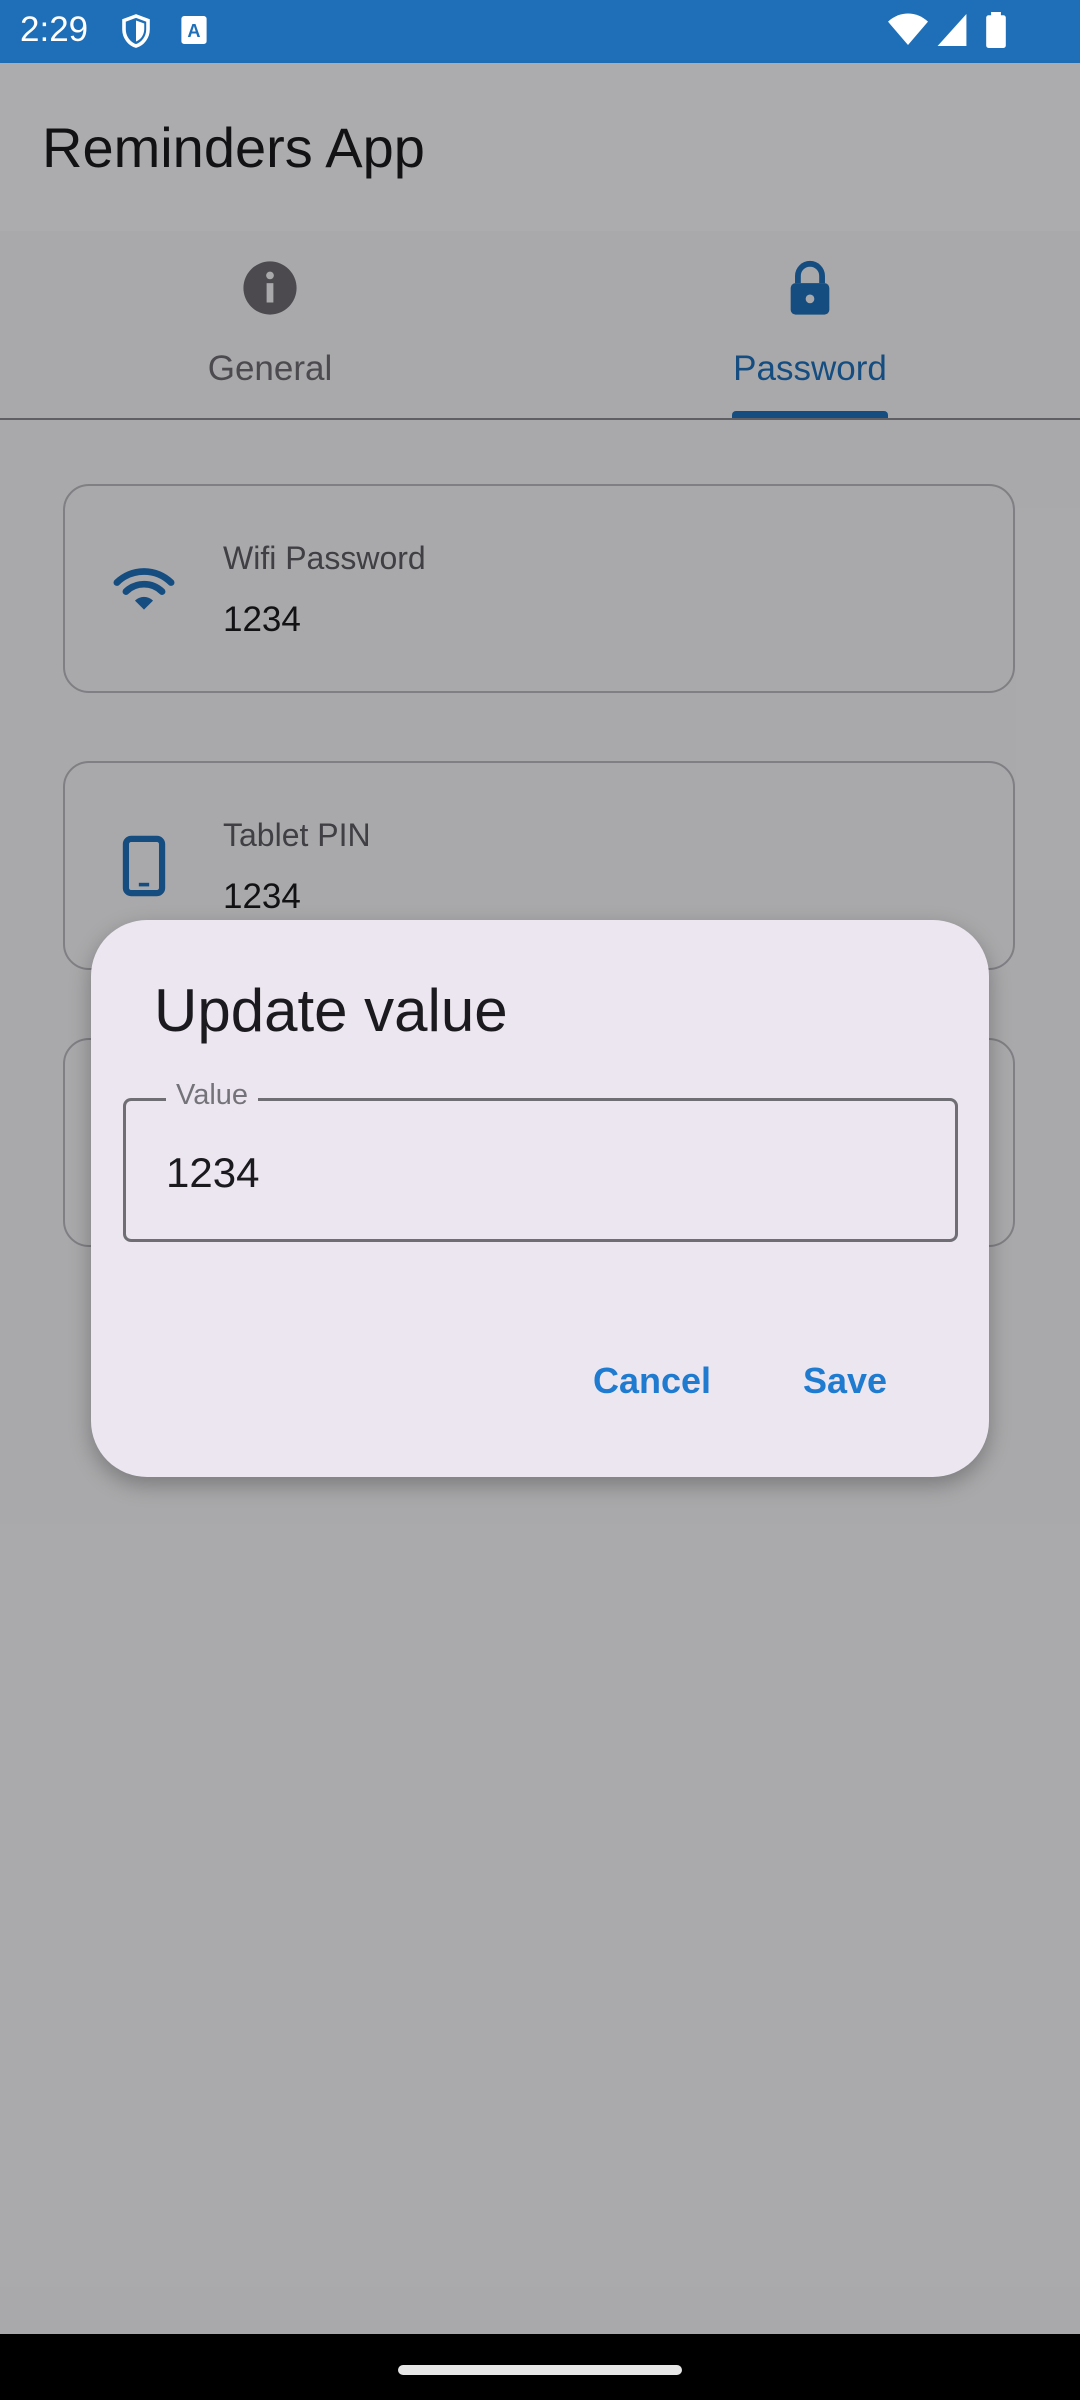  I want to click on battery-icon, so click(996, 32).